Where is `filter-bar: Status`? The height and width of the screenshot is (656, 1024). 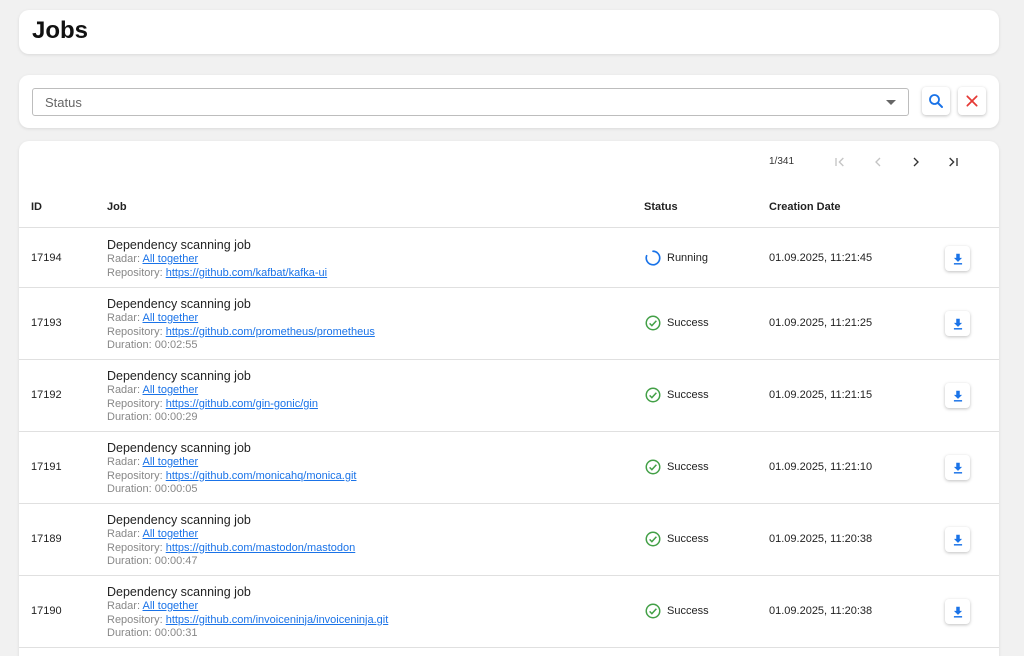
filter-bar: Status is located at coordinates (509, 101).